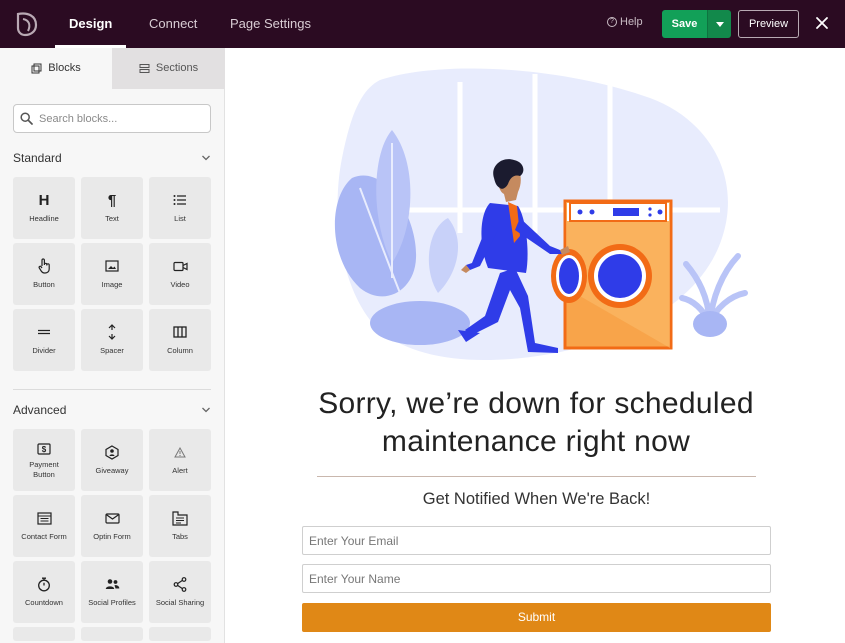 The image size is (845, 643). Describe the element at coordinates (112, 410) in the screenshot. I see `group-advanced-header: Advanced` at that location.